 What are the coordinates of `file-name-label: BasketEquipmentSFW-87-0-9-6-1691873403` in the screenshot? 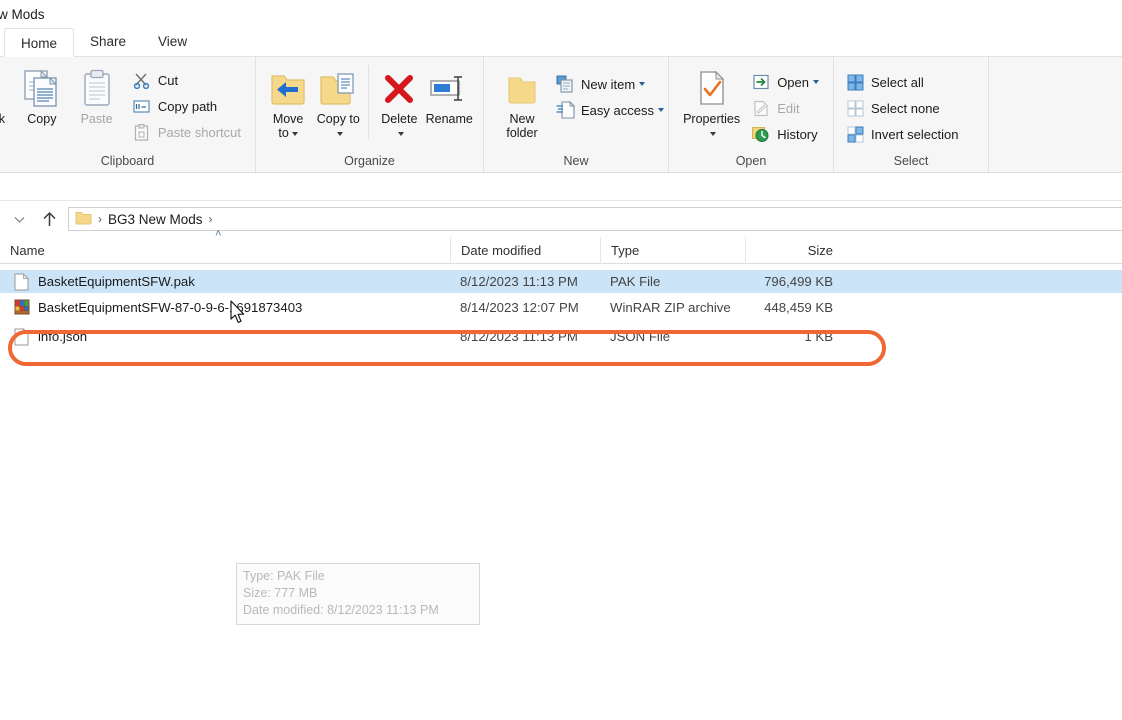 It's located at (170, 307).